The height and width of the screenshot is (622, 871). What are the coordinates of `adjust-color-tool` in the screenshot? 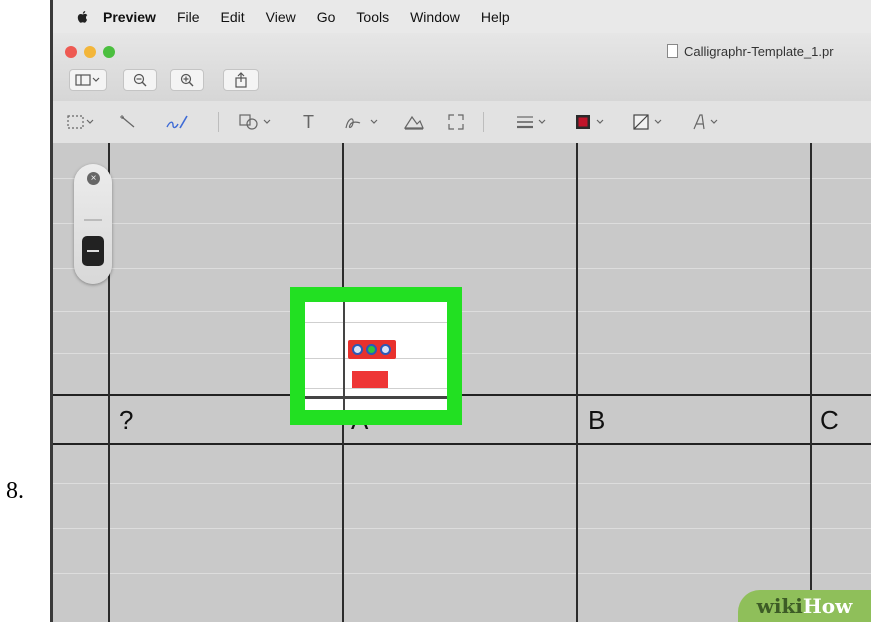 It's located at (414, 122).